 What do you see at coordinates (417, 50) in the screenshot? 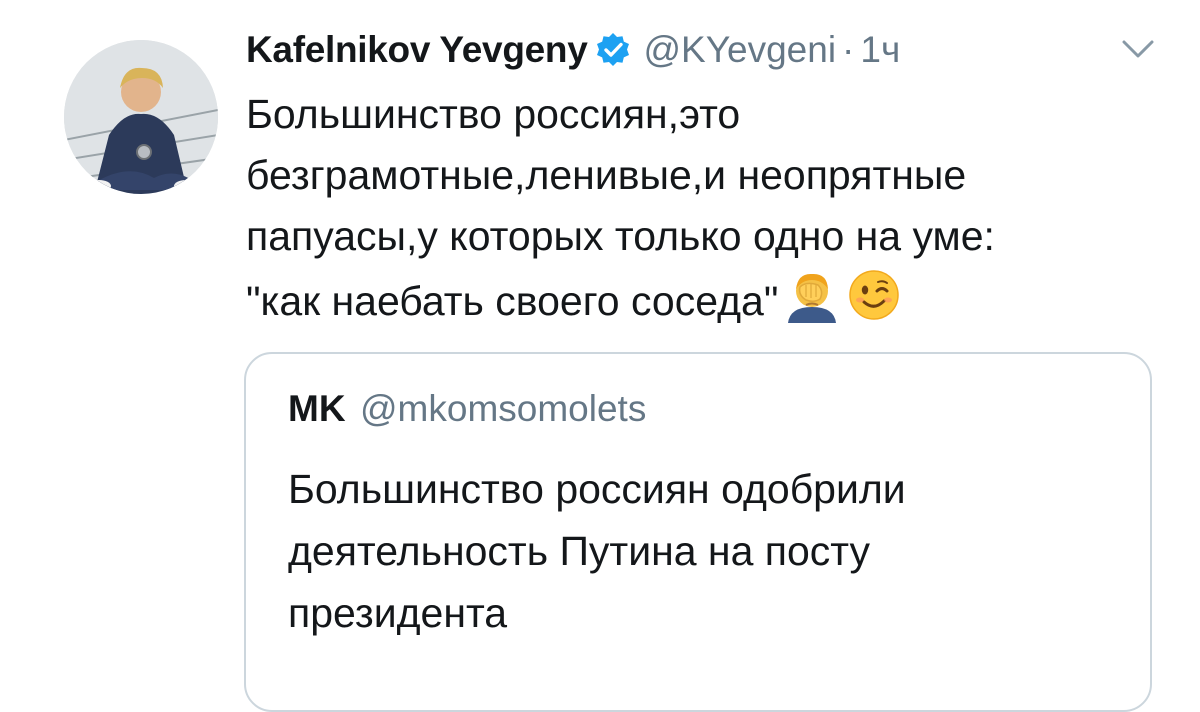
I see `author-name: Kafelnikov Yevgeny` at bounding box center [417, 50].